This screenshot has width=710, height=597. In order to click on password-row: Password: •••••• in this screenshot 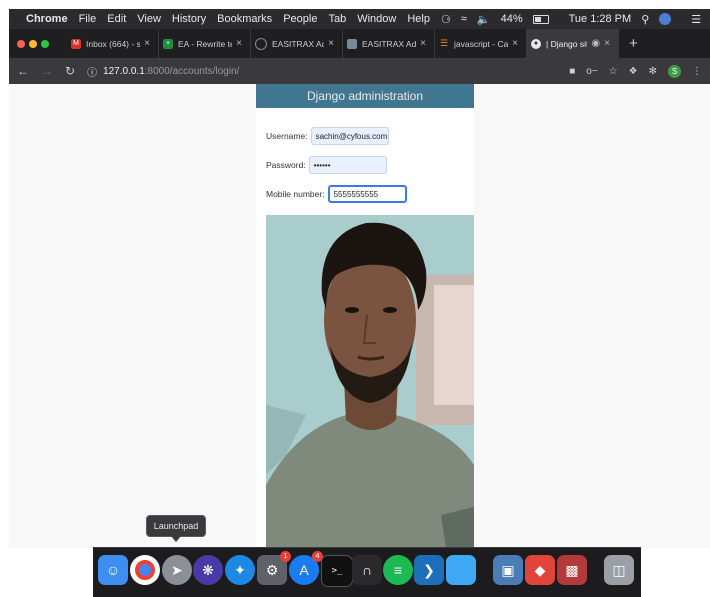, I will do `click(326, 165)`.